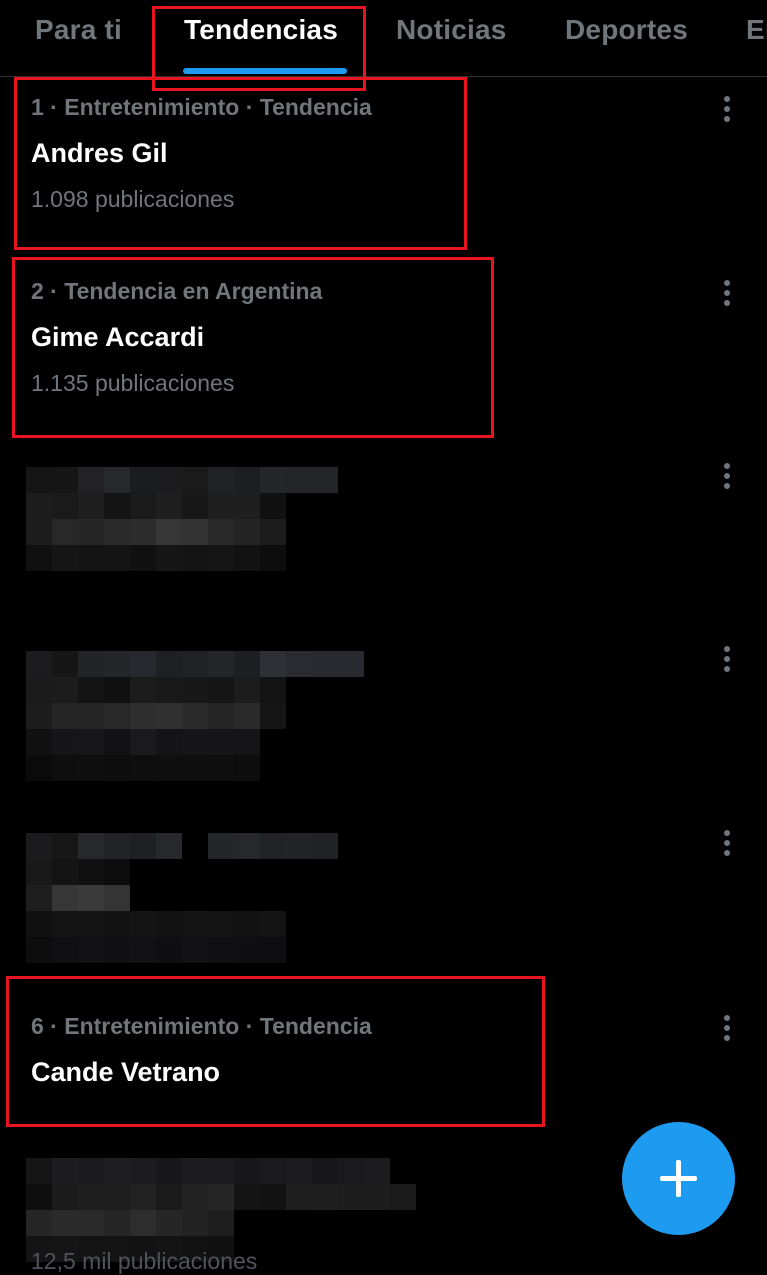 The width and height of the screenshot is (767, 1275). I want to click on tab-entretenimiento: En, so click(756, 30).